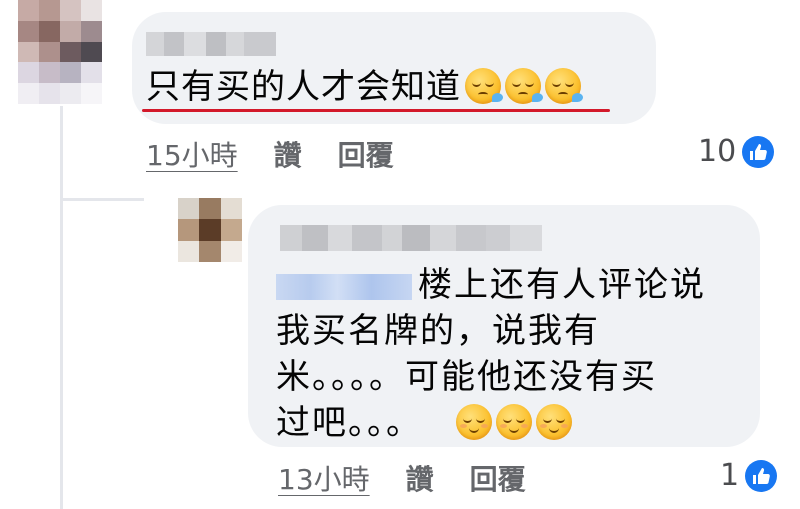  What do you see at coordinates (376, 110) in the screenshot?
I see `highlight-underline` at bounding box center [376, 110].